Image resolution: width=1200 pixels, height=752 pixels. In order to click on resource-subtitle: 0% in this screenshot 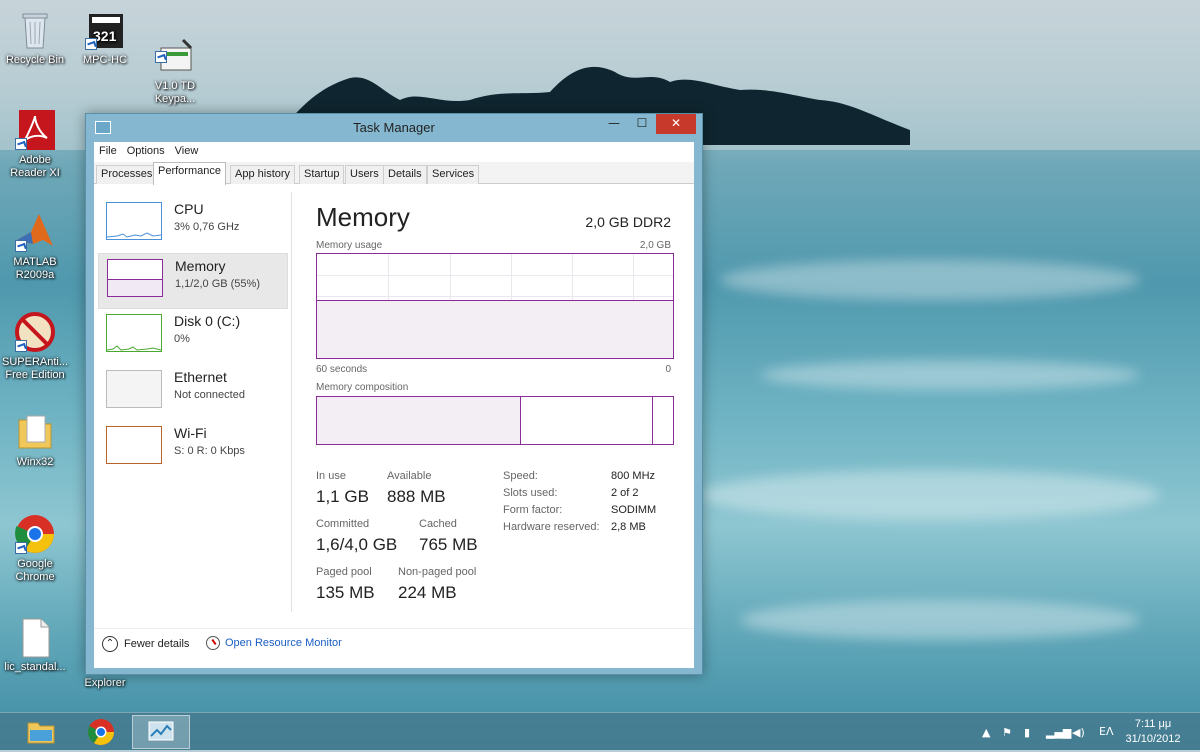, I will do `click(182, 339)`.